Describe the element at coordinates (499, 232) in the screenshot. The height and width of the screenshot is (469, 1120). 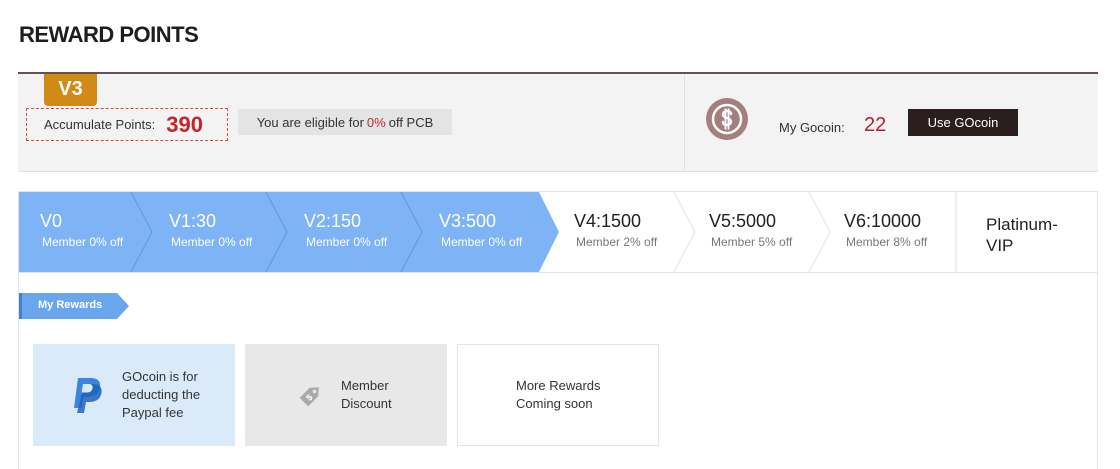
I see `level-step-v3: V3:500 Member 0% off` at that location.